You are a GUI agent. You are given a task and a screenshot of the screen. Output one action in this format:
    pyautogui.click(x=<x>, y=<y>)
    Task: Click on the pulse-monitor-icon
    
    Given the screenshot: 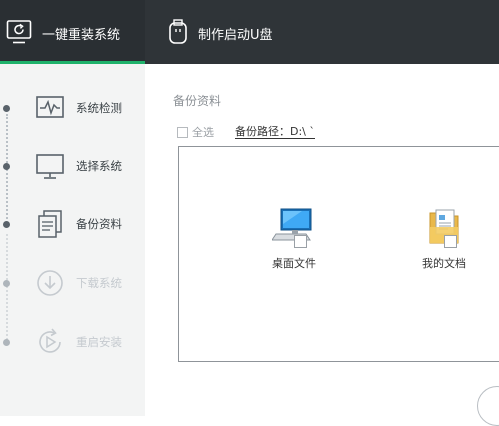 What is the action you would take?
    pyautogui.click(x=50, y=108)
    